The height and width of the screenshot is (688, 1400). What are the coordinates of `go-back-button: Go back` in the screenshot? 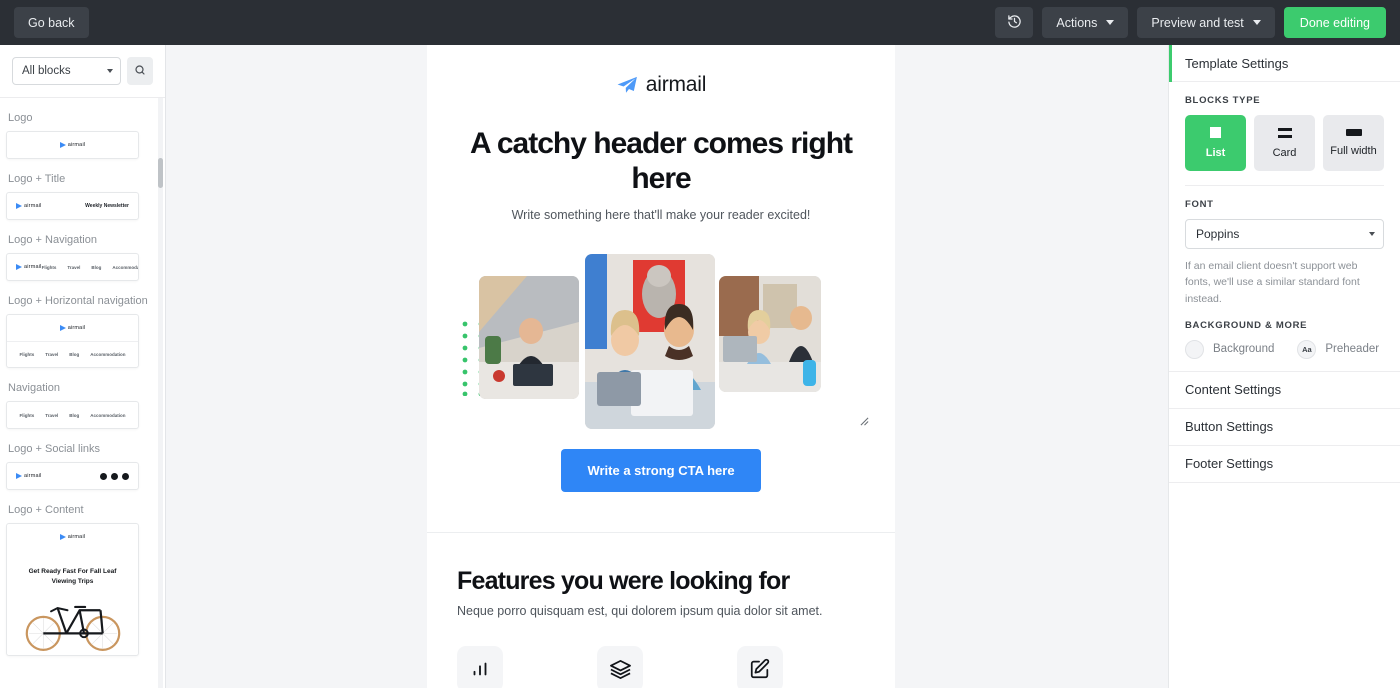 It's located at (51, 22).